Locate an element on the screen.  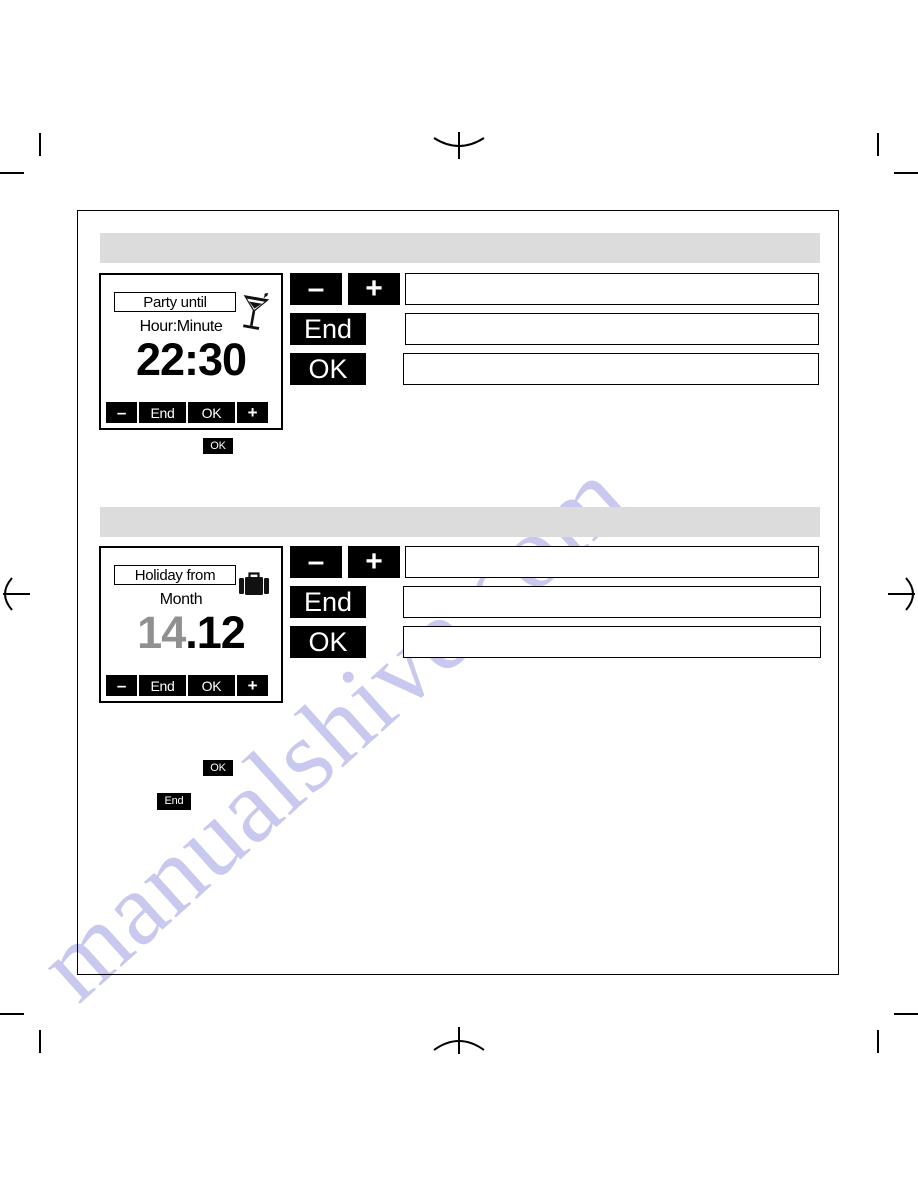
lcd-title-box-party: Party until is located at coordinates (175, 302).